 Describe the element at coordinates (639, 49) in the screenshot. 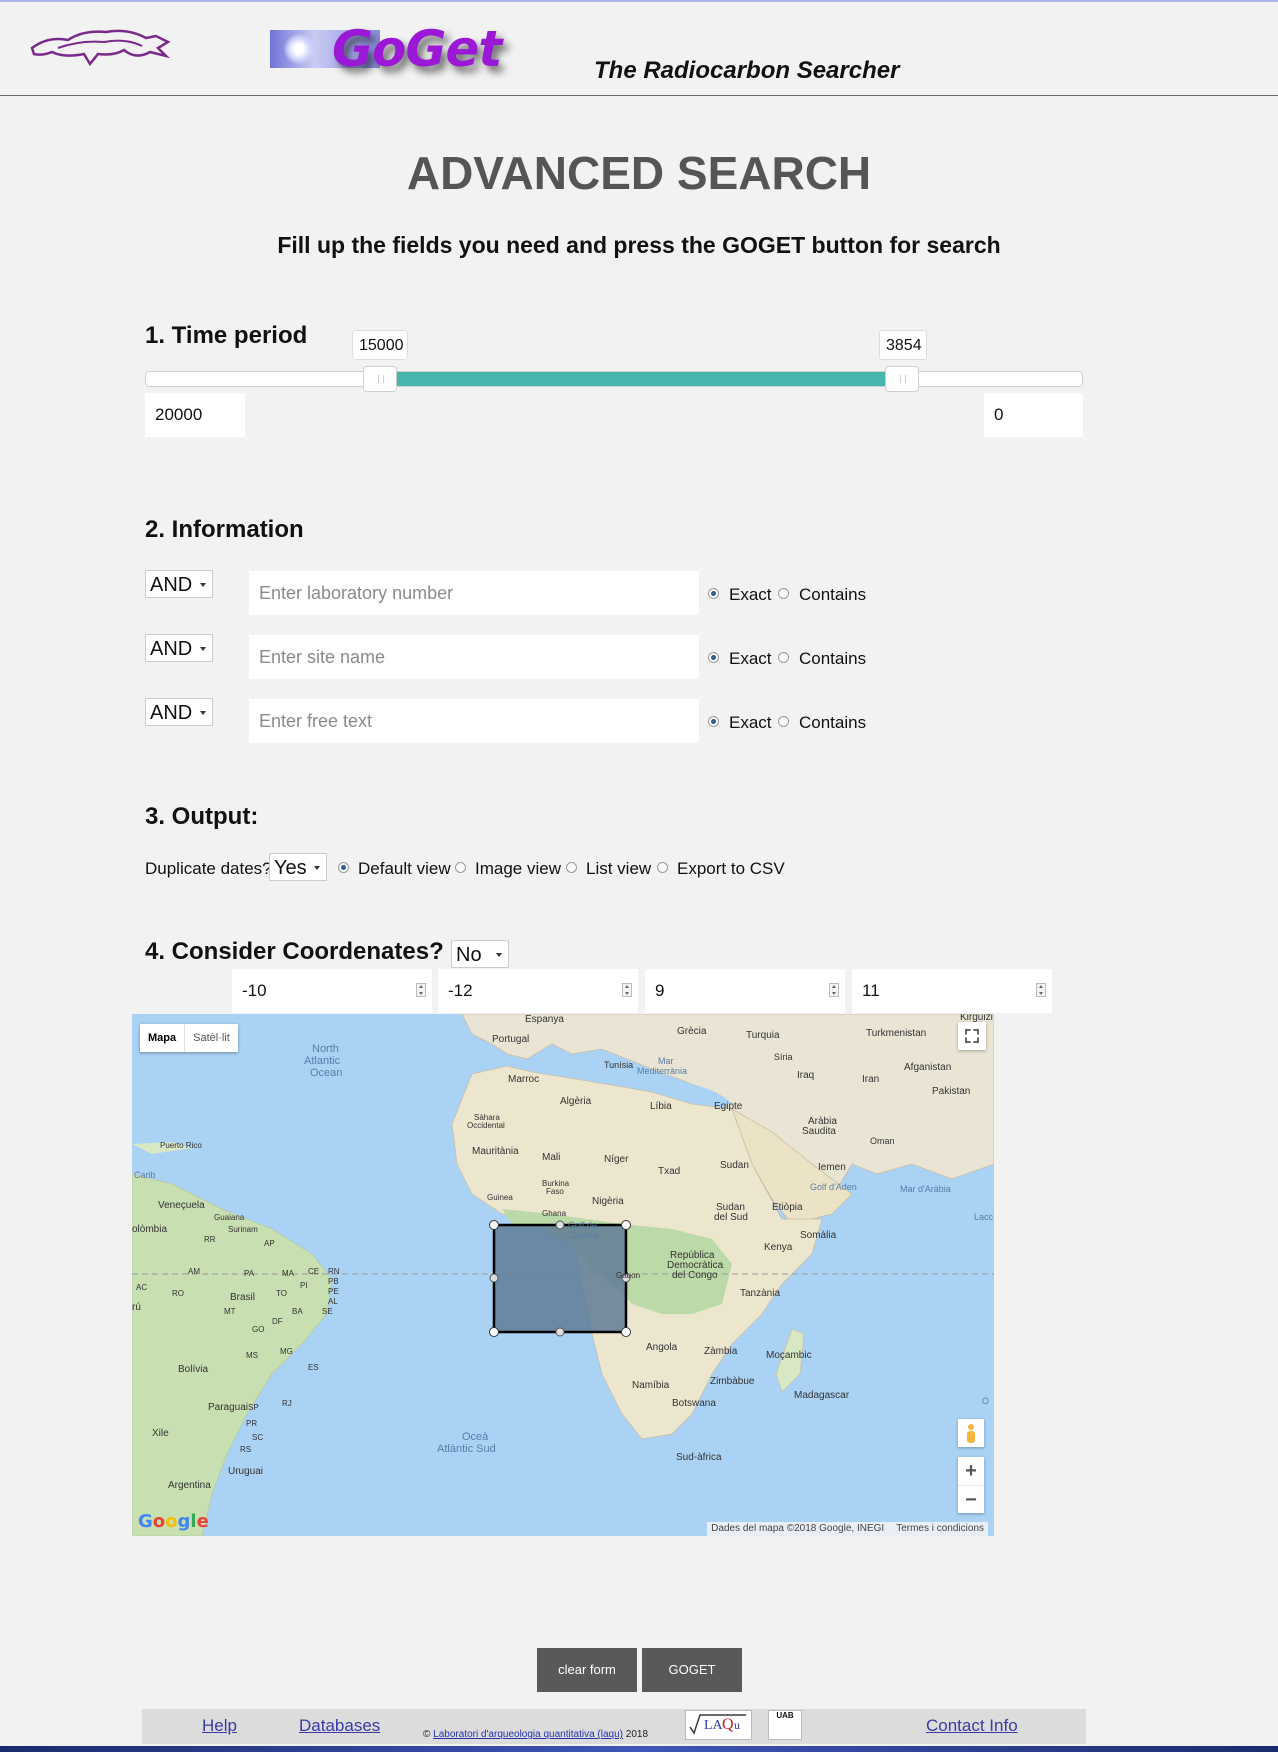

I see `site-header: GoGet The Radiocarbon Searcher` at that location.